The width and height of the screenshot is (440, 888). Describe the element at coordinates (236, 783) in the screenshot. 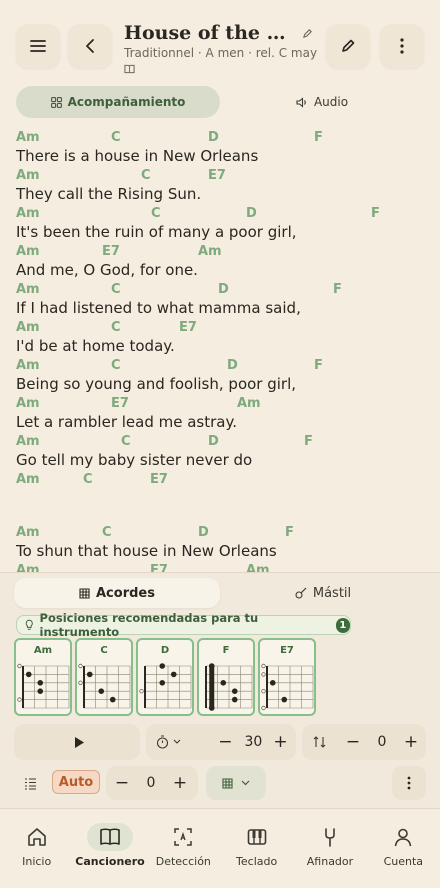

I see `chord-style-dropdown` at that location.